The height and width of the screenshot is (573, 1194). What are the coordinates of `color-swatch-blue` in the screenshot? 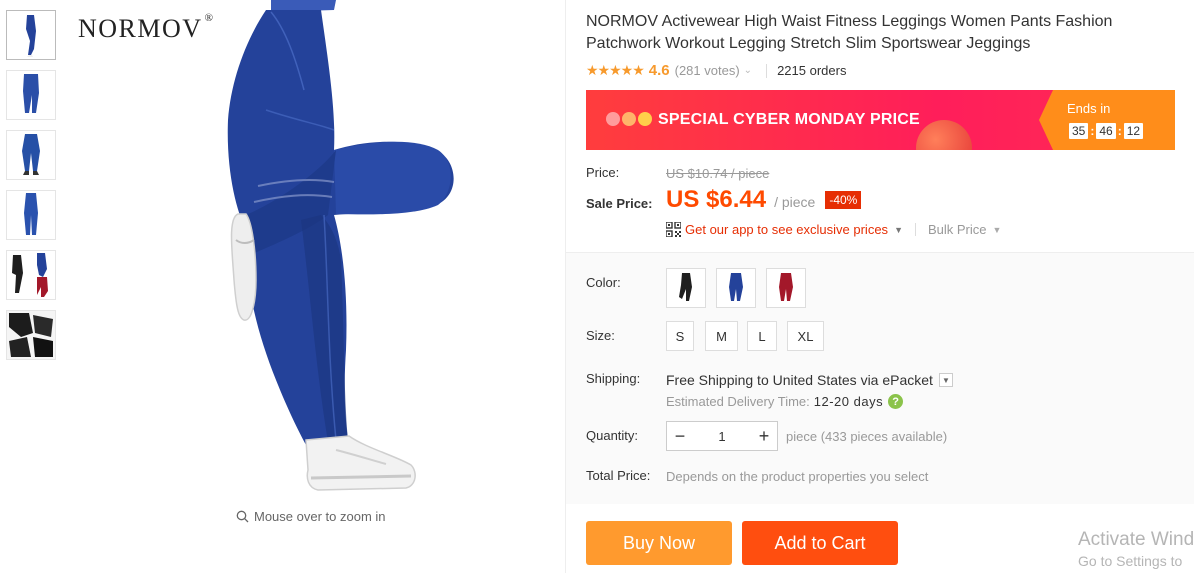 It's located at (736, 288).